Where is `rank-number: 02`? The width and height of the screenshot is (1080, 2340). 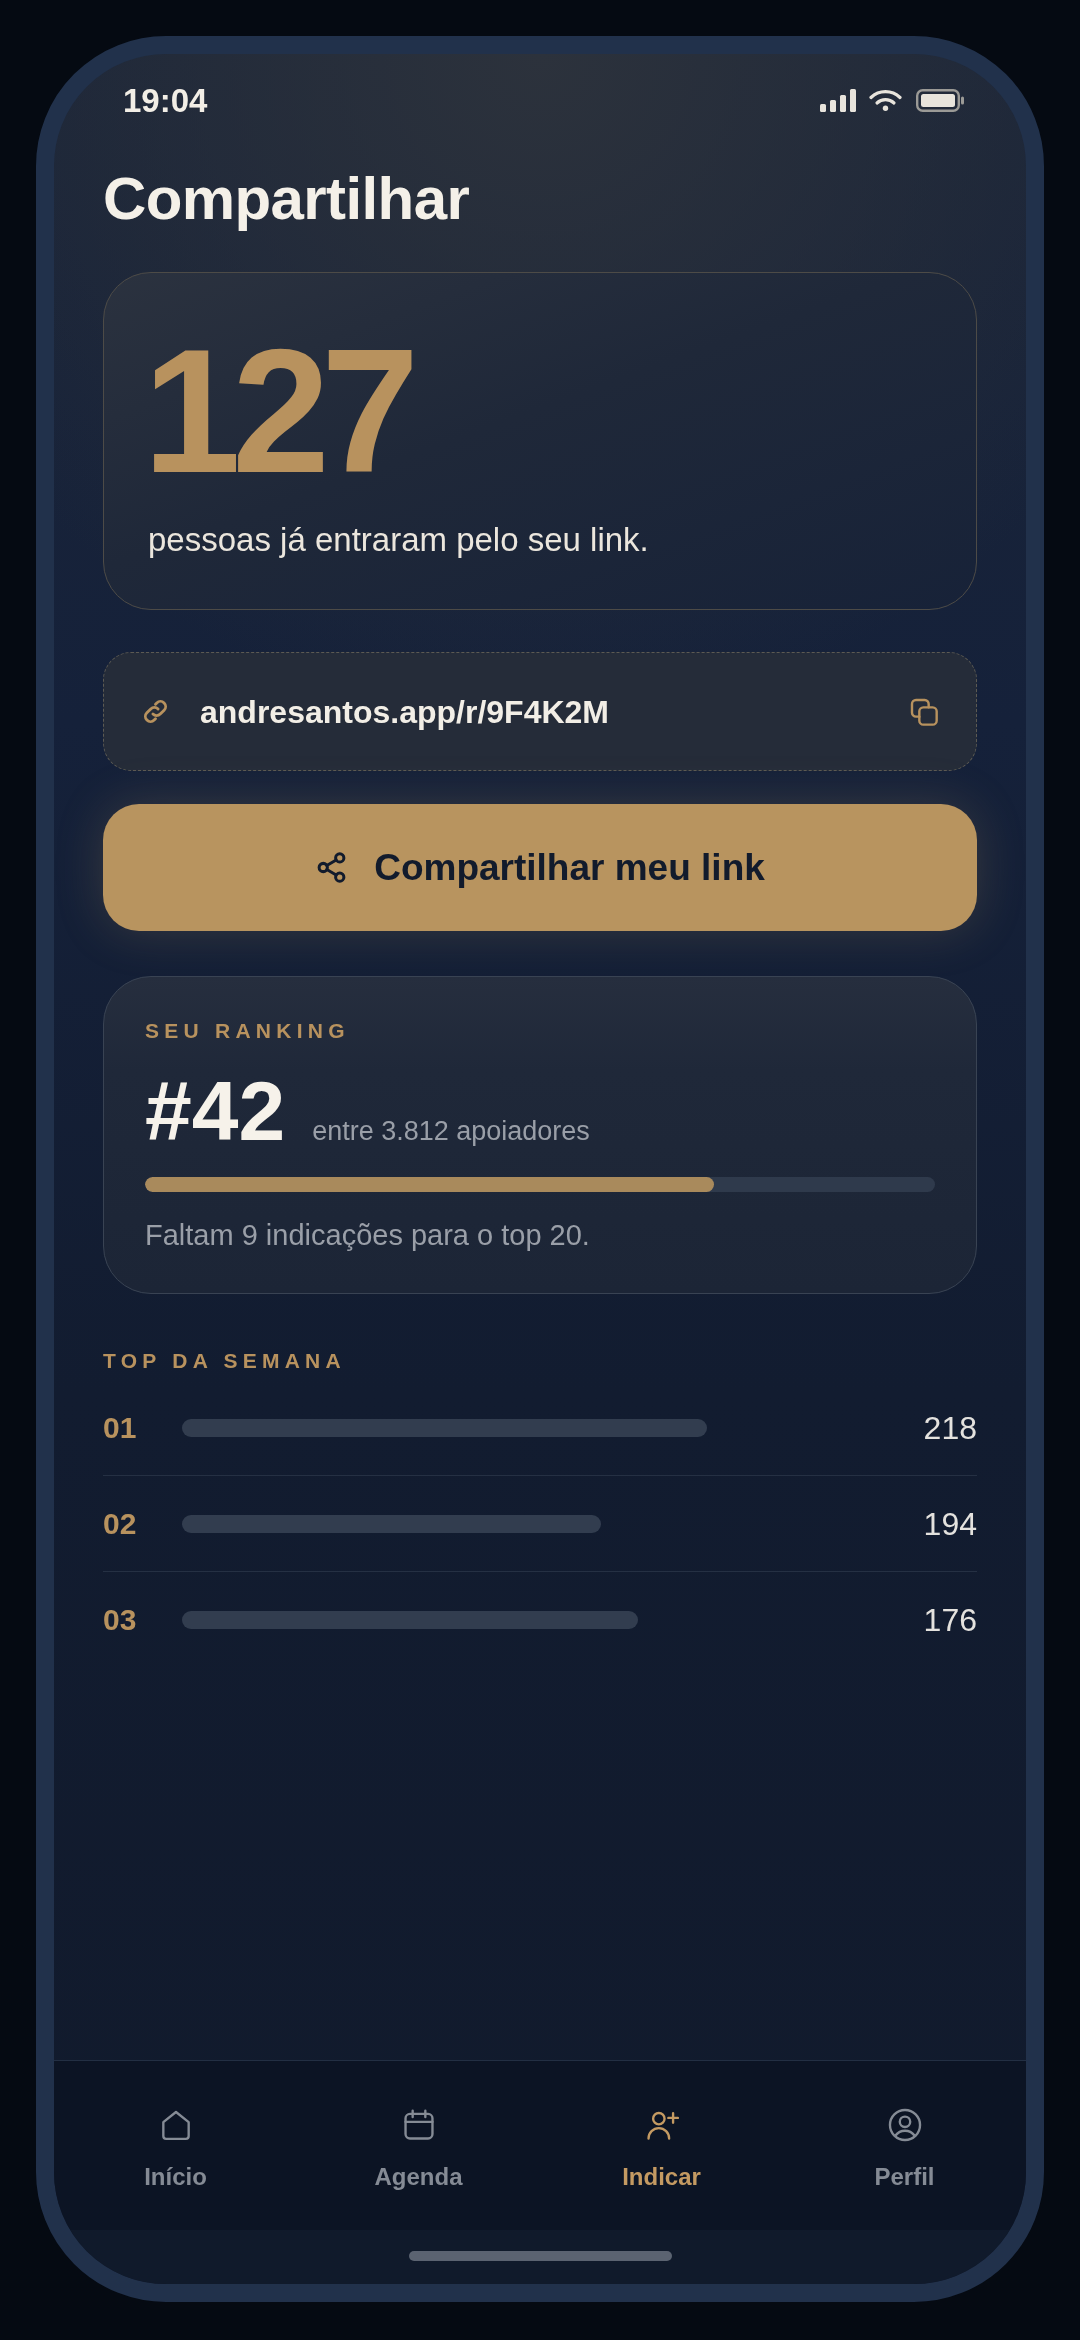
rank-number: 02 is located at coordinates (120, 1523).